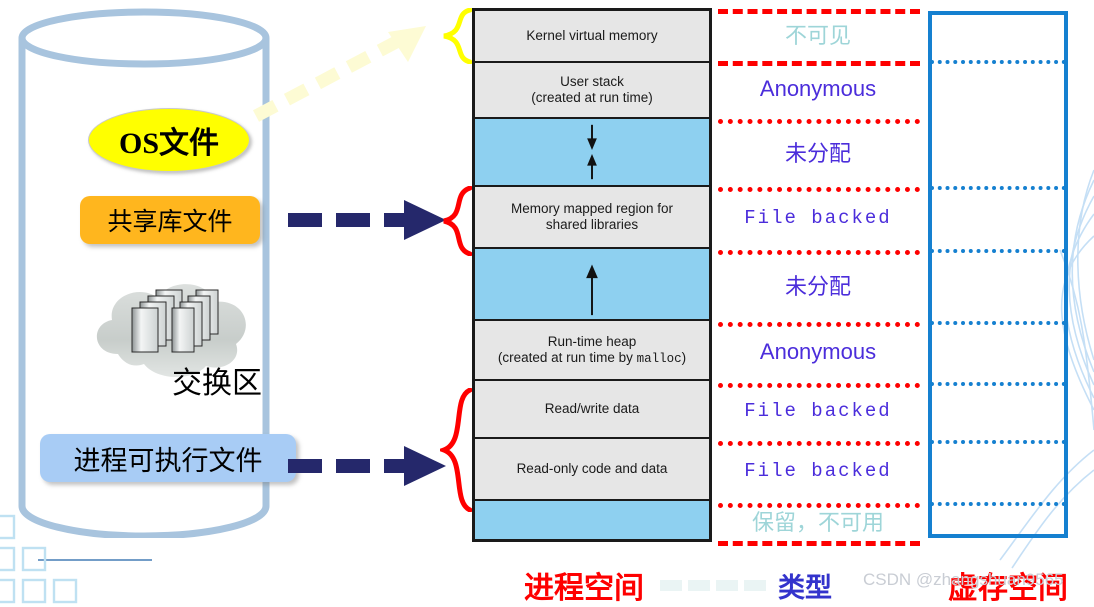 This screenshot has width=1094, height=607. I want to click on csdn-watermark: CSDN @zhangshuan9565, so click(963, 579).